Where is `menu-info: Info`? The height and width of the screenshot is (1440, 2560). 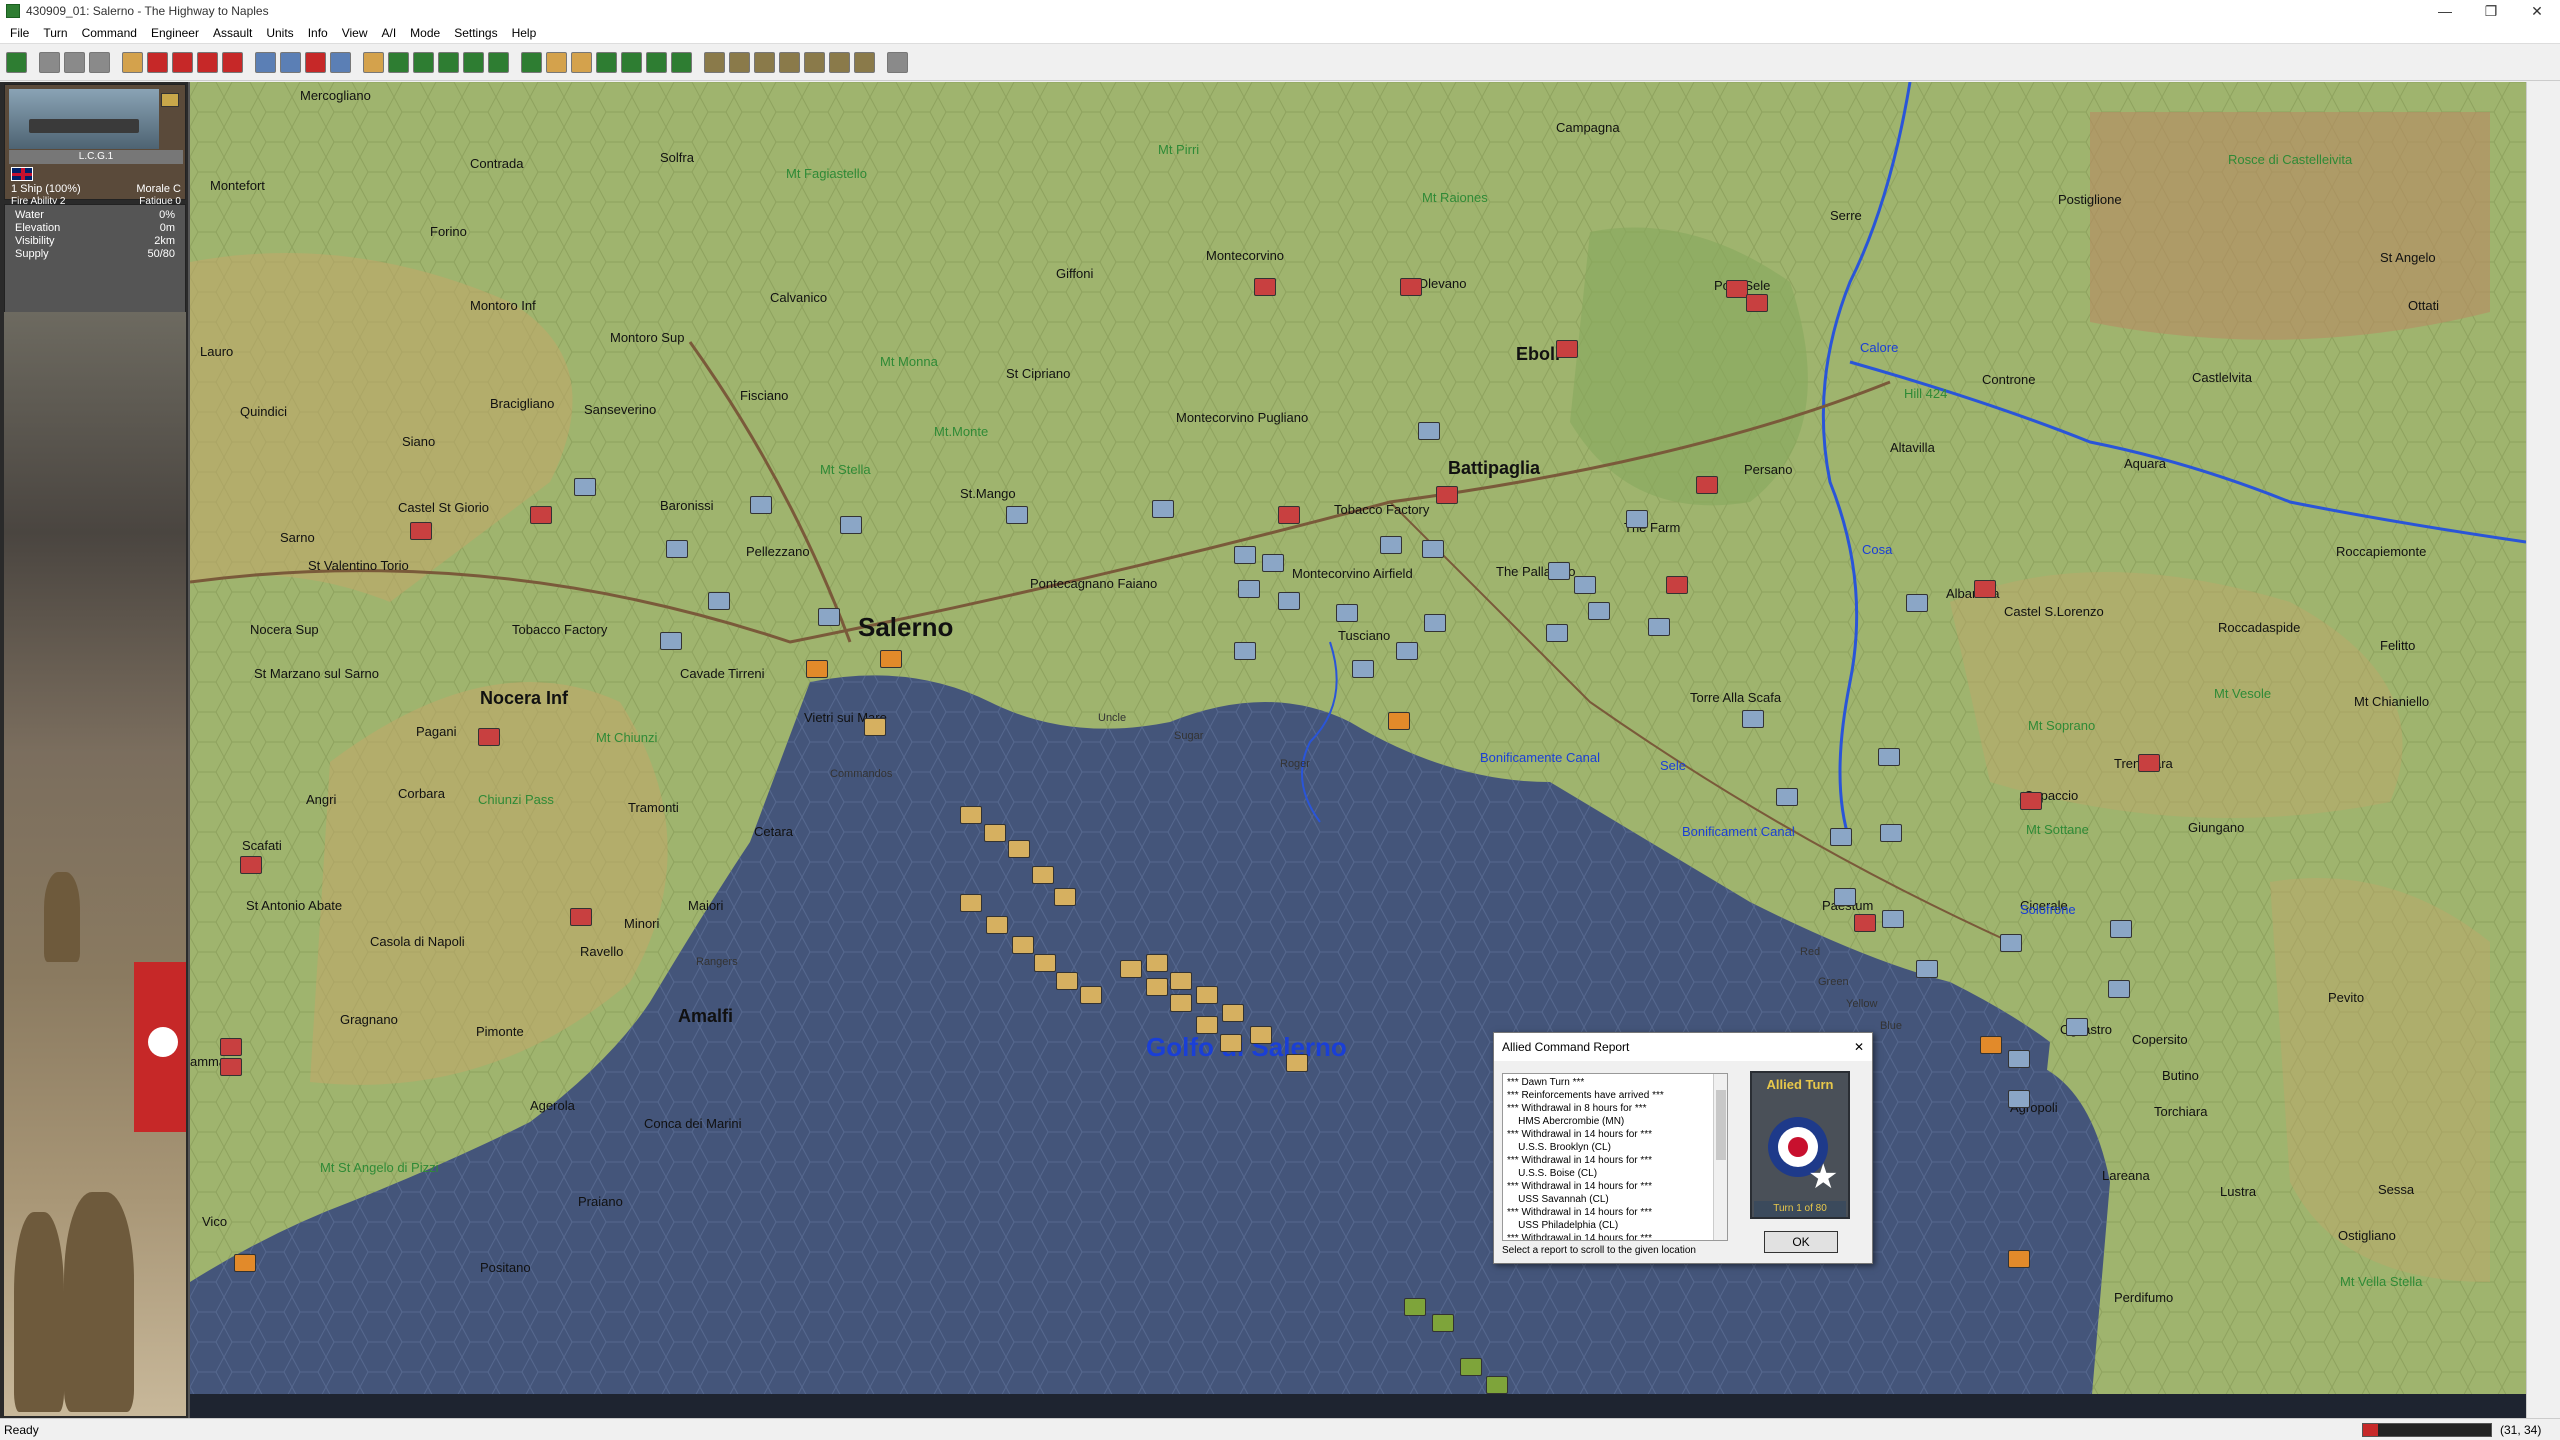
menu-info: Info is located at coordinates (319, 33).